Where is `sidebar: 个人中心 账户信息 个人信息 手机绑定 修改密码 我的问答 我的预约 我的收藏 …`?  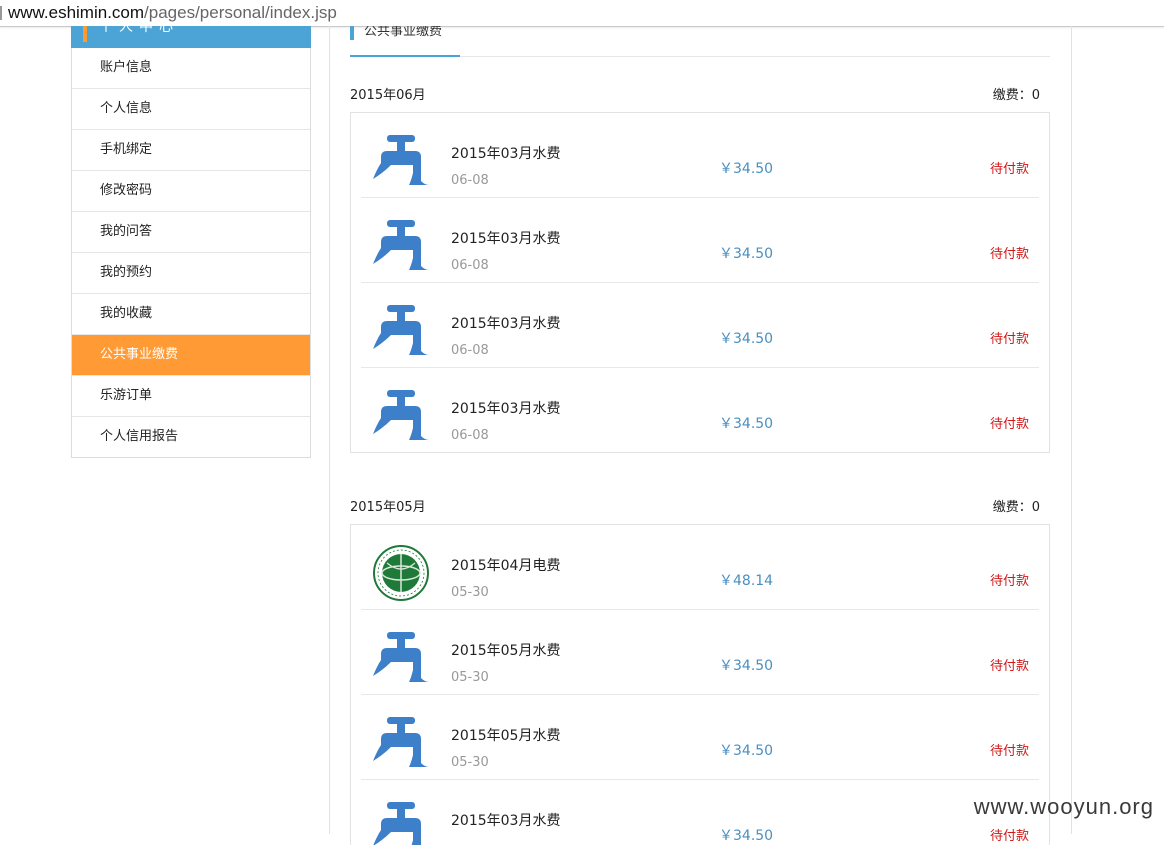 sidebar: 个人中心 账户信息 个人信息 手机绑定 修改密码 我的问答 我的预约 我的收藏 … is located at coordinates (191, 242).